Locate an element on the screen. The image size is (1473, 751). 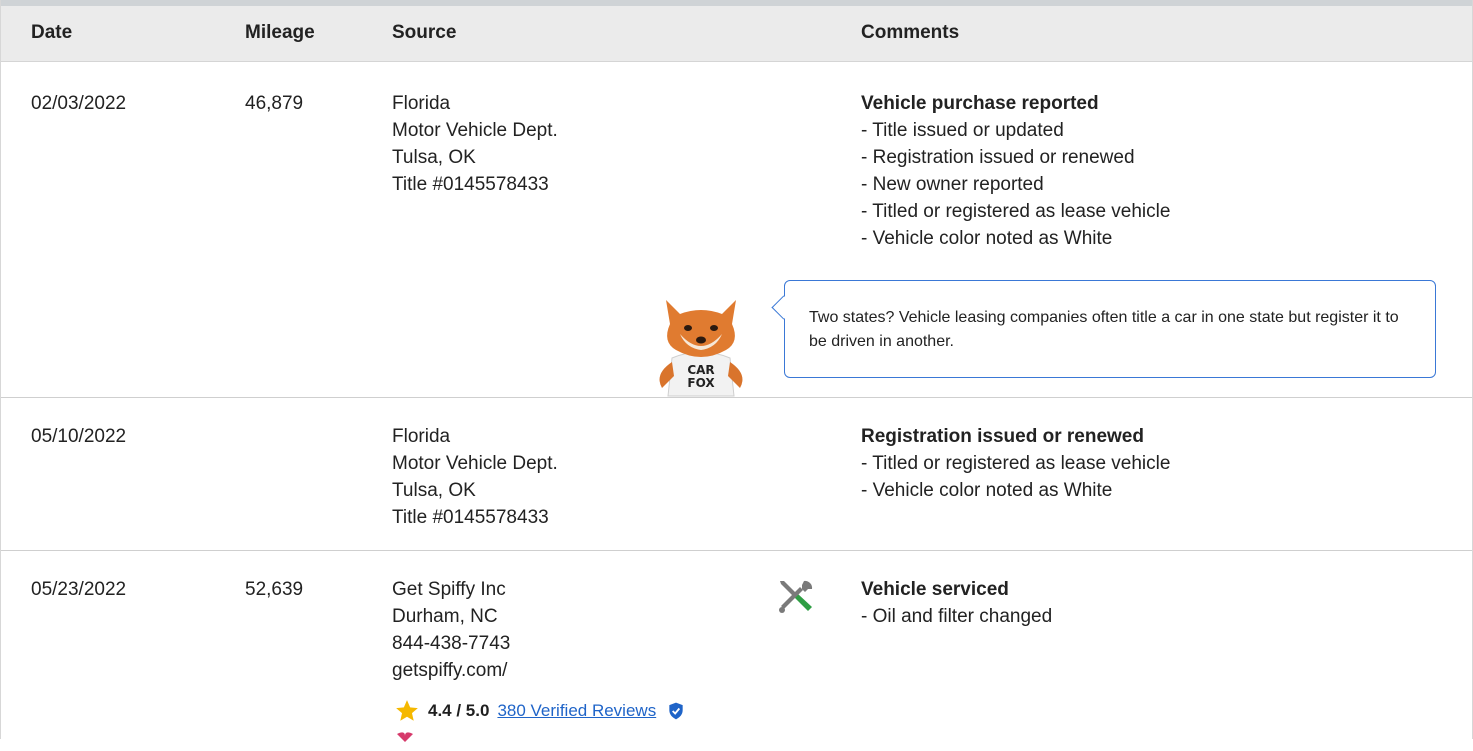
comment-line: - New owner reported is located at coordinates (952, 184).